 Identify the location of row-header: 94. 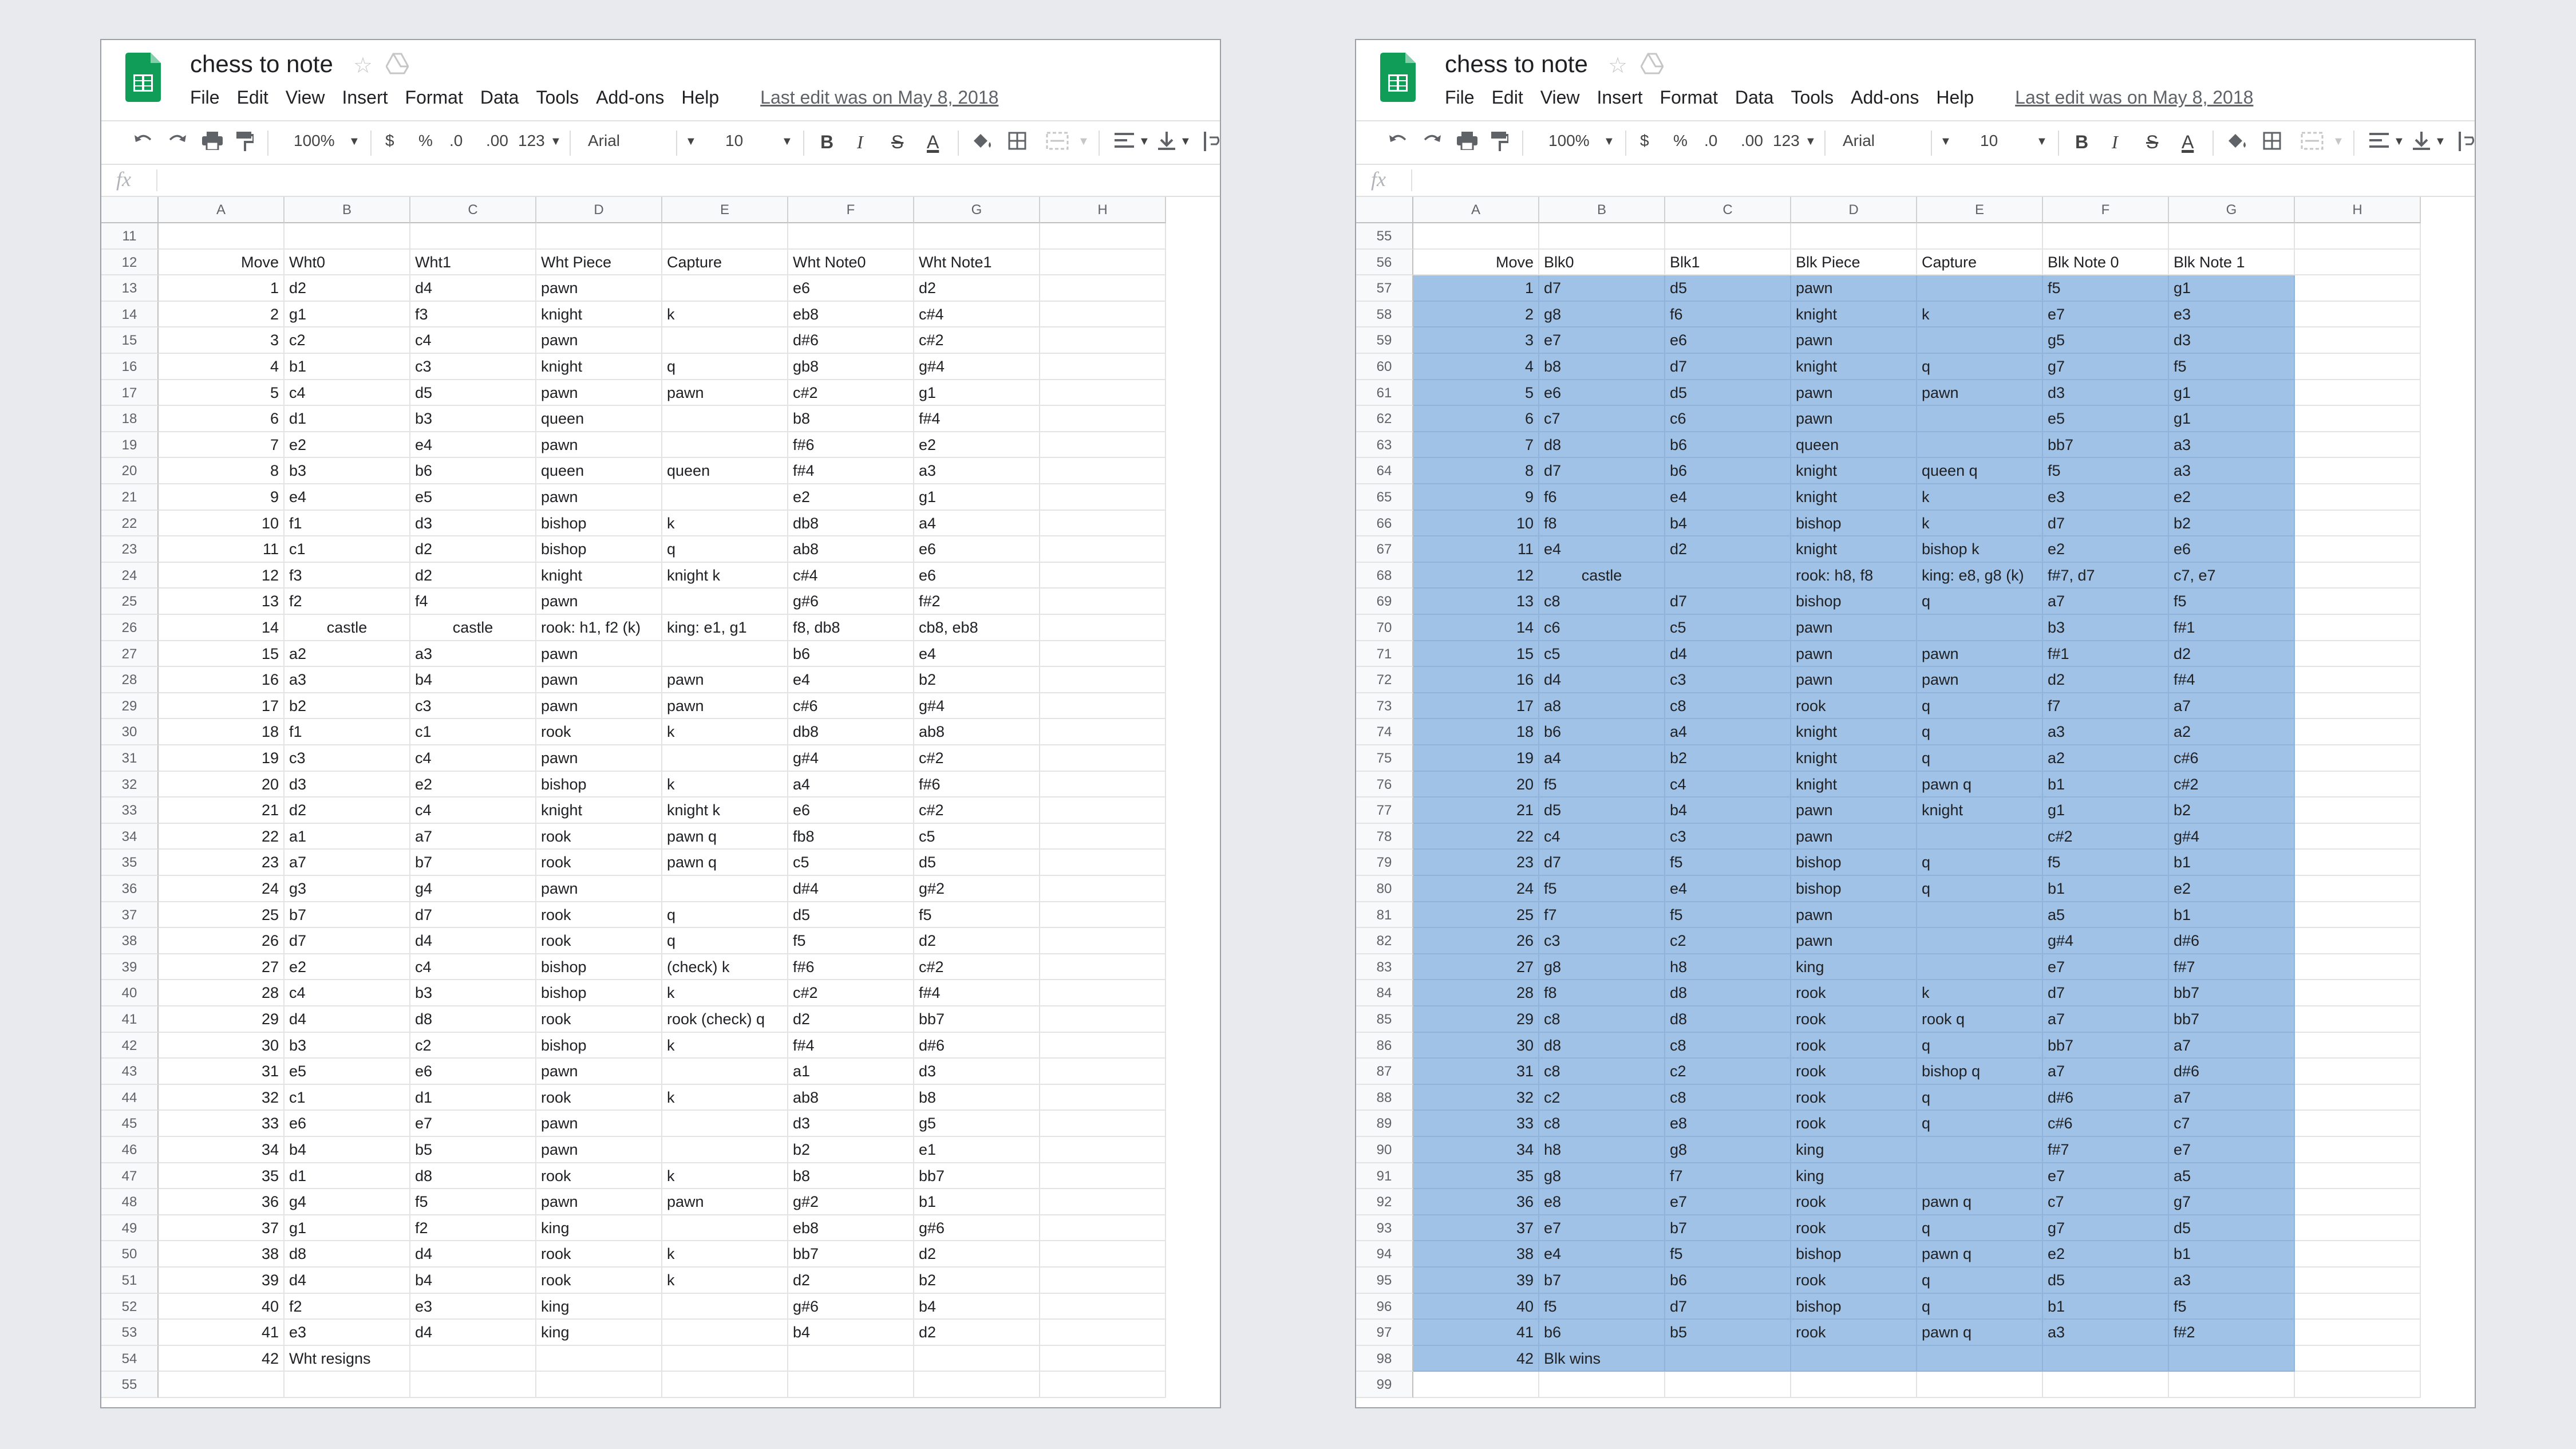
(1384, 1254).